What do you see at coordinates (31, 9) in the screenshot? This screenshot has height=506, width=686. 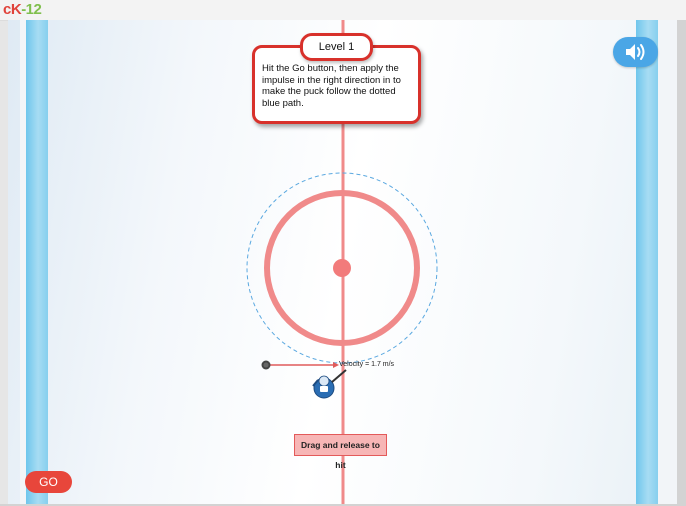 I see `logo-suffix: -12` at bounding box center [31, 9].